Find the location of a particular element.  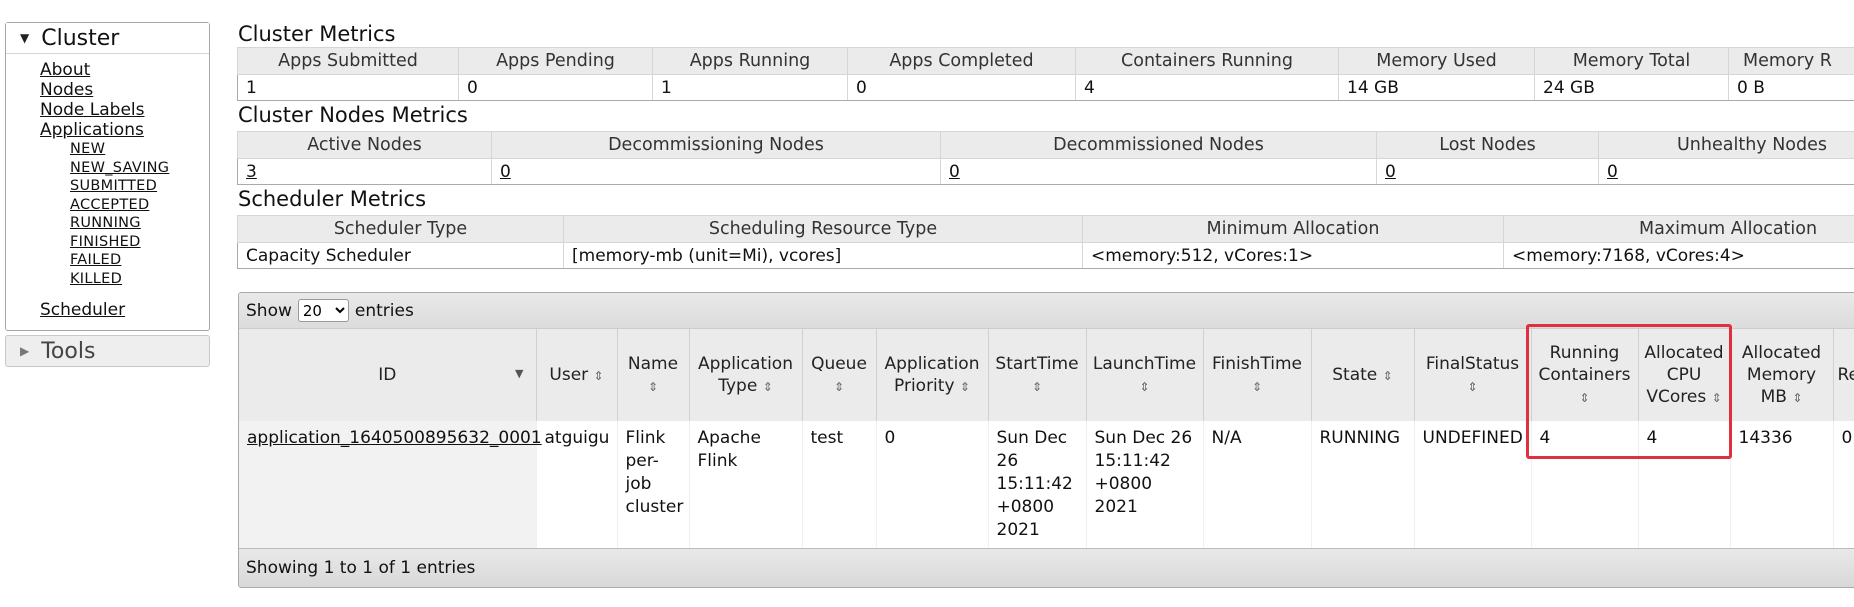

th-launch-label: LaunchTime is located at coordinates (1144, 363).